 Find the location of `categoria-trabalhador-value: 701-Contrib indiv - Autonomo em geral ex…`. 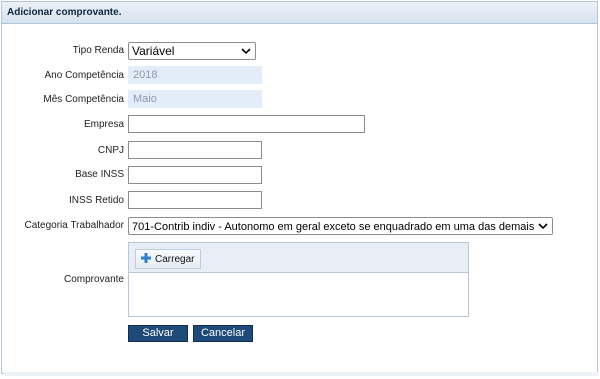

categoria-trabalhador-value: 701-Contrib indiv - Autonomo em geral ex… is located at coordinates (333, 227).